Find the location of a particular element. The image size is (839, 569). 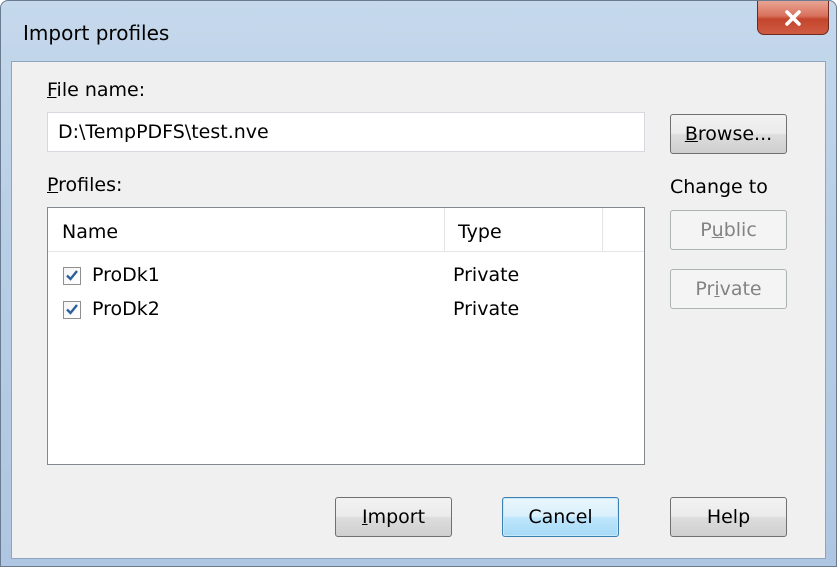

title-bar: Import profiles is located at coordinates (418, 35).